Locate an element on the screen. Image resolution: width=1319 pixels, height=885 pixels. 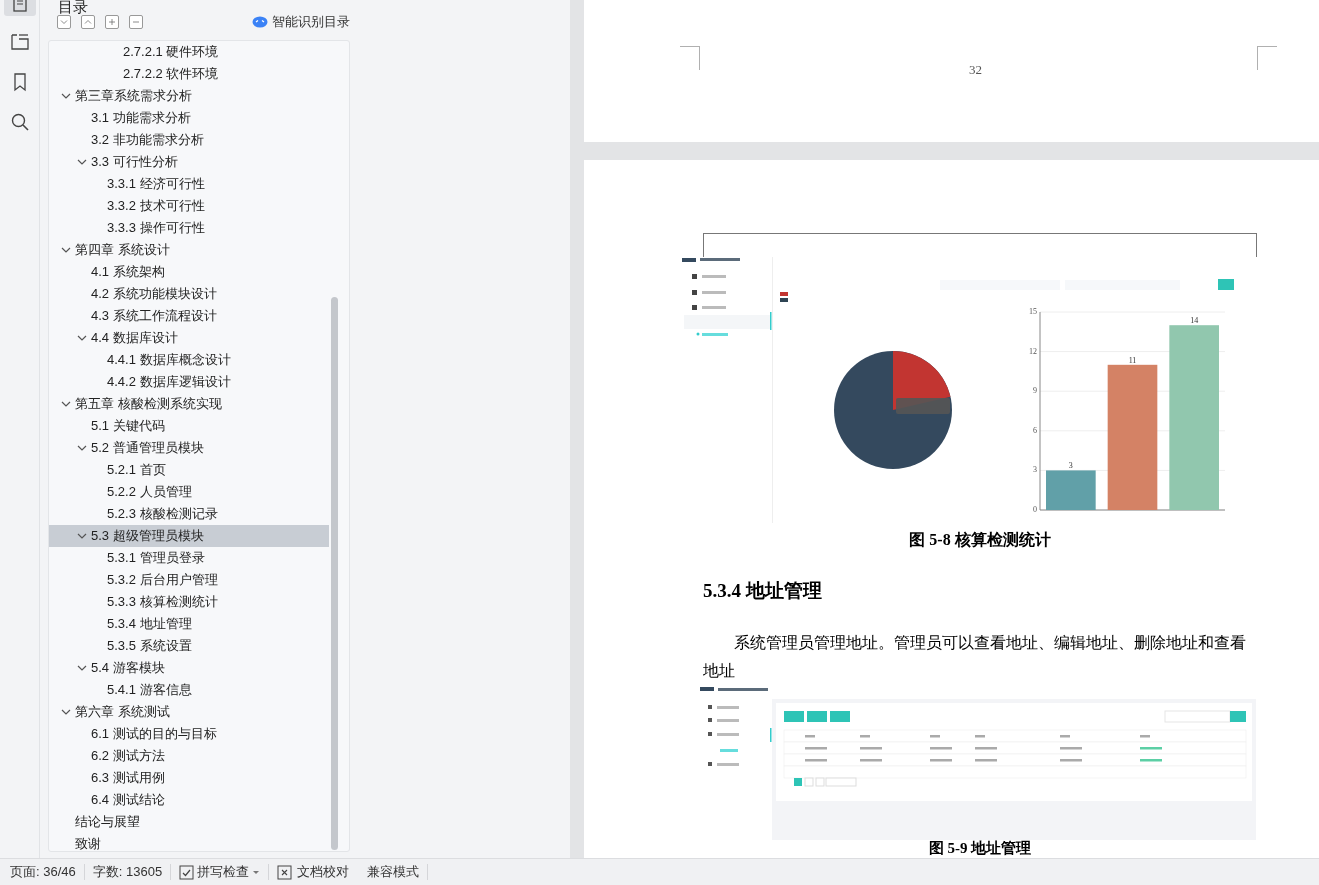
toc-item: 5.2 普通管理员模块 is located at coordinates (189, 448).